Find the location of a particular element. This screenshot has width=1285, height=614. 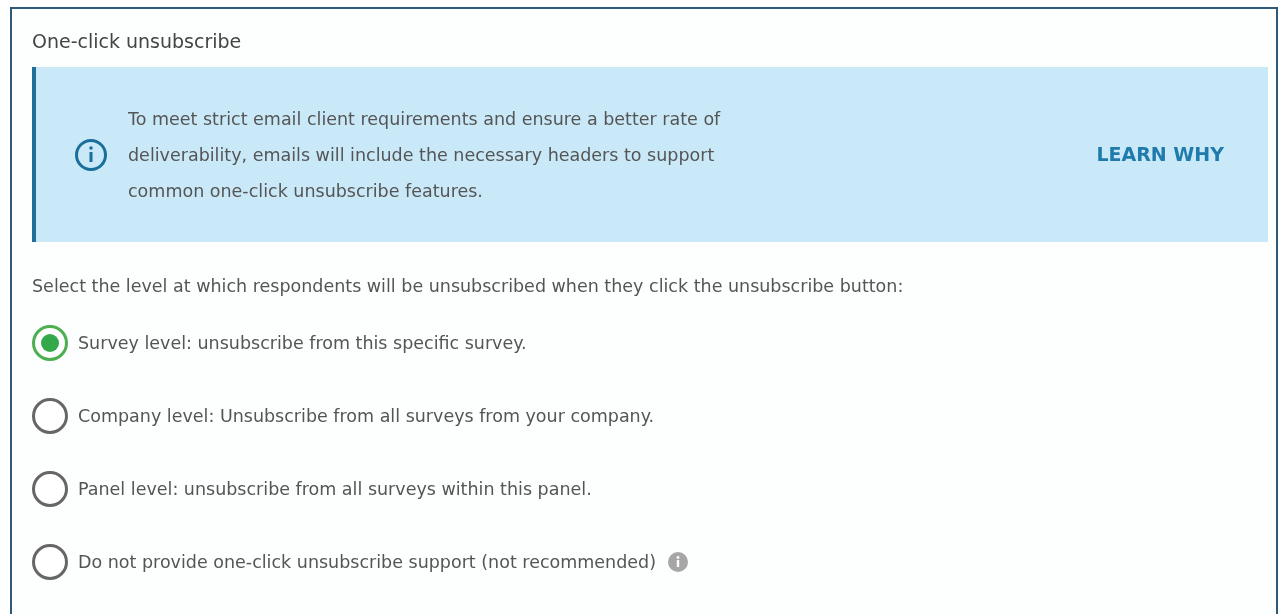

section-title: One-click unsubscribe is located at coordinates (137, 41).